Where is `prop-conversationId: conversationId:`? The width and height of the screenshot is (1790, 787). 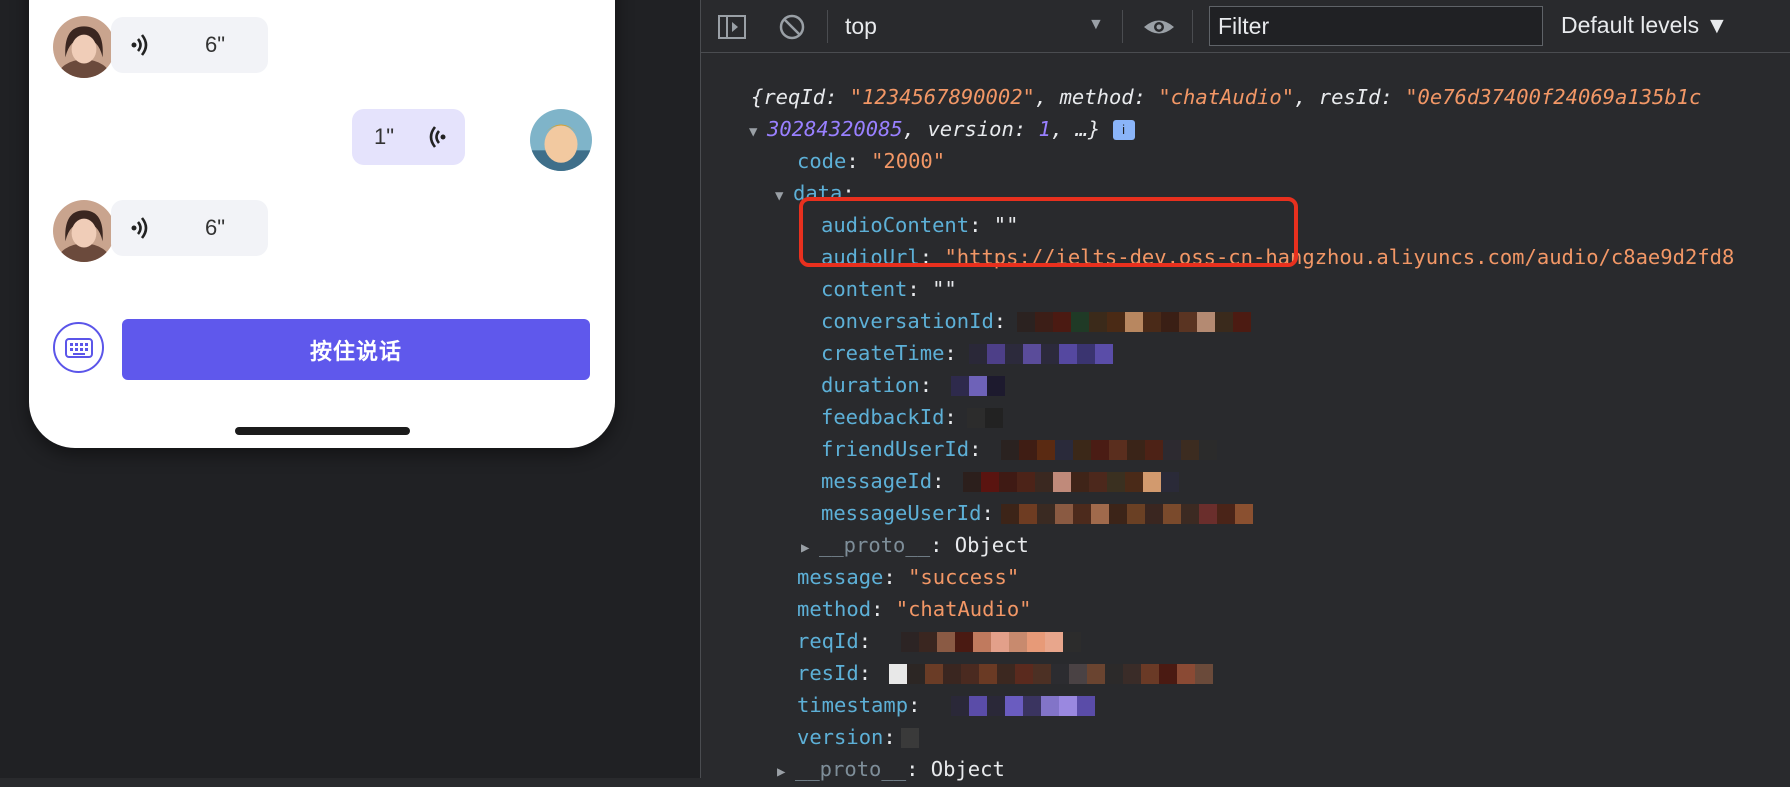 prop-conversationId: conversationId: is located at coordinates (914, 321).